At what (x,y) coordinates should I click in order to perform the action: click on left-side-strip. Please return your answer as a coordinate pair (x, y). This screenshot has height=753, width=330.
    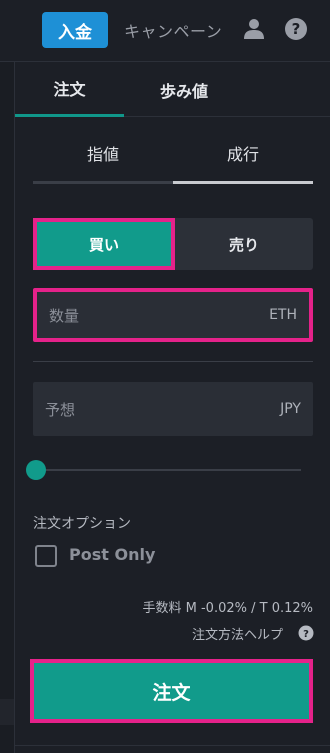
    Looking at the image, I should click on (7, 407).